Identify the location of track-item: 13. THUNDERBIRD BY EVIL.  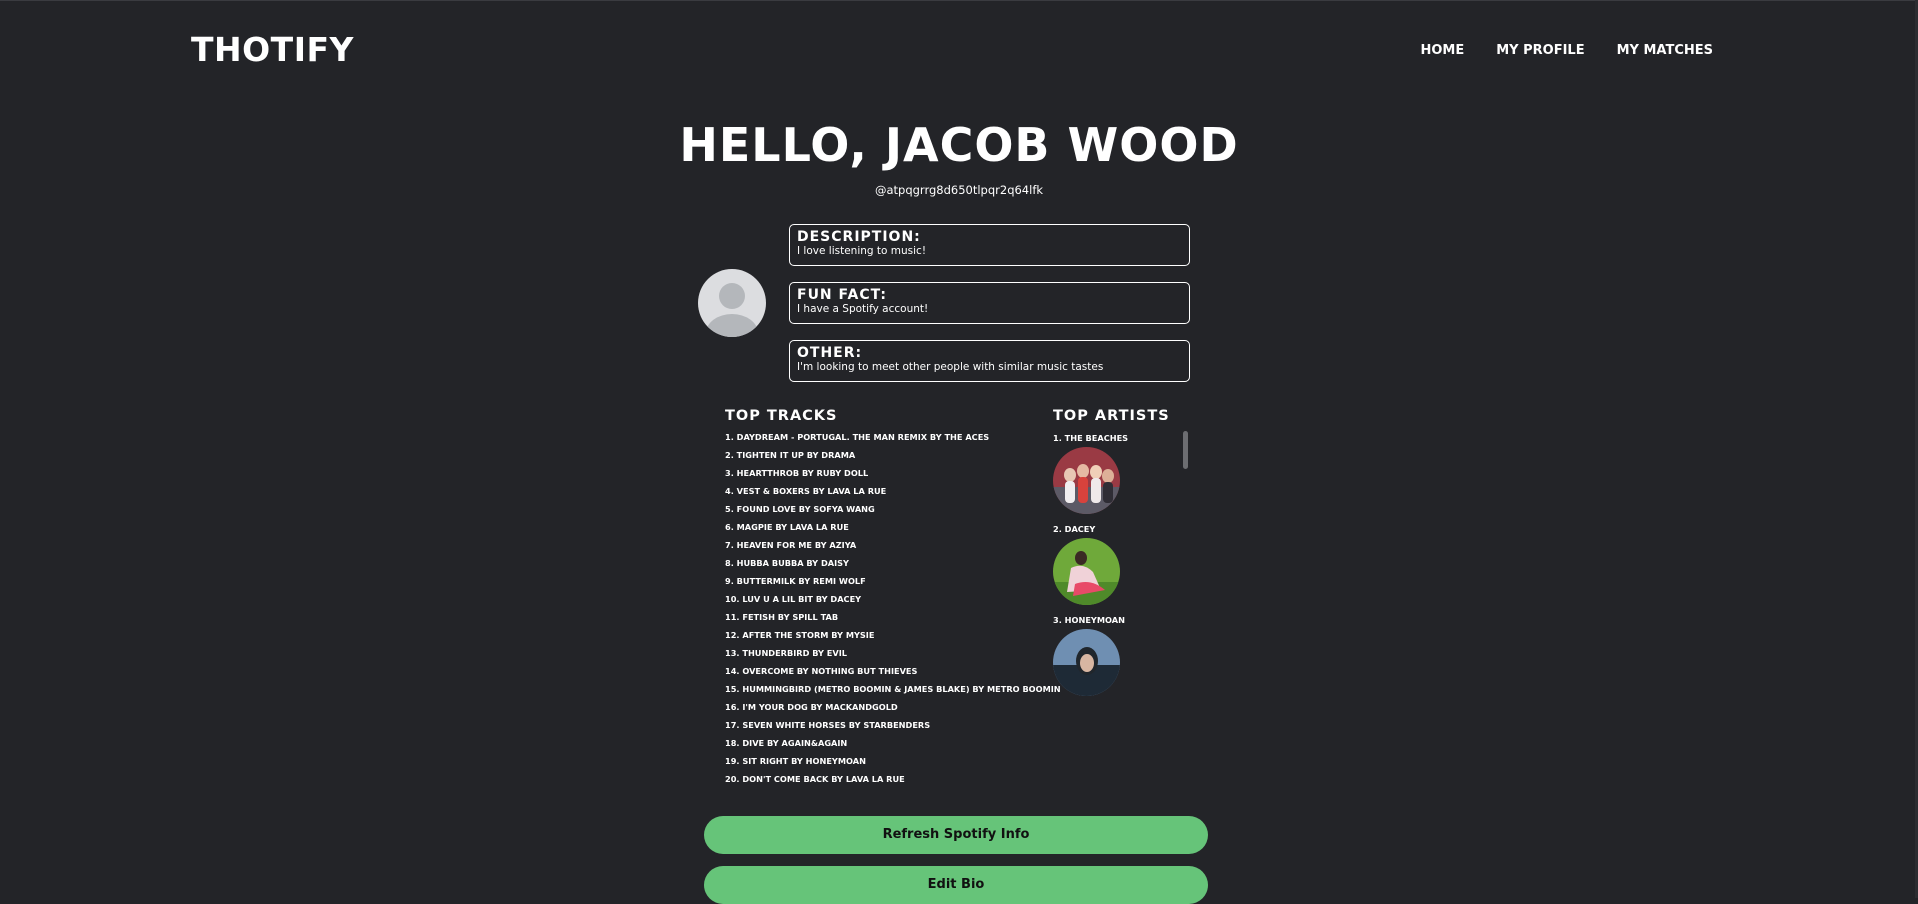
(786, 653).